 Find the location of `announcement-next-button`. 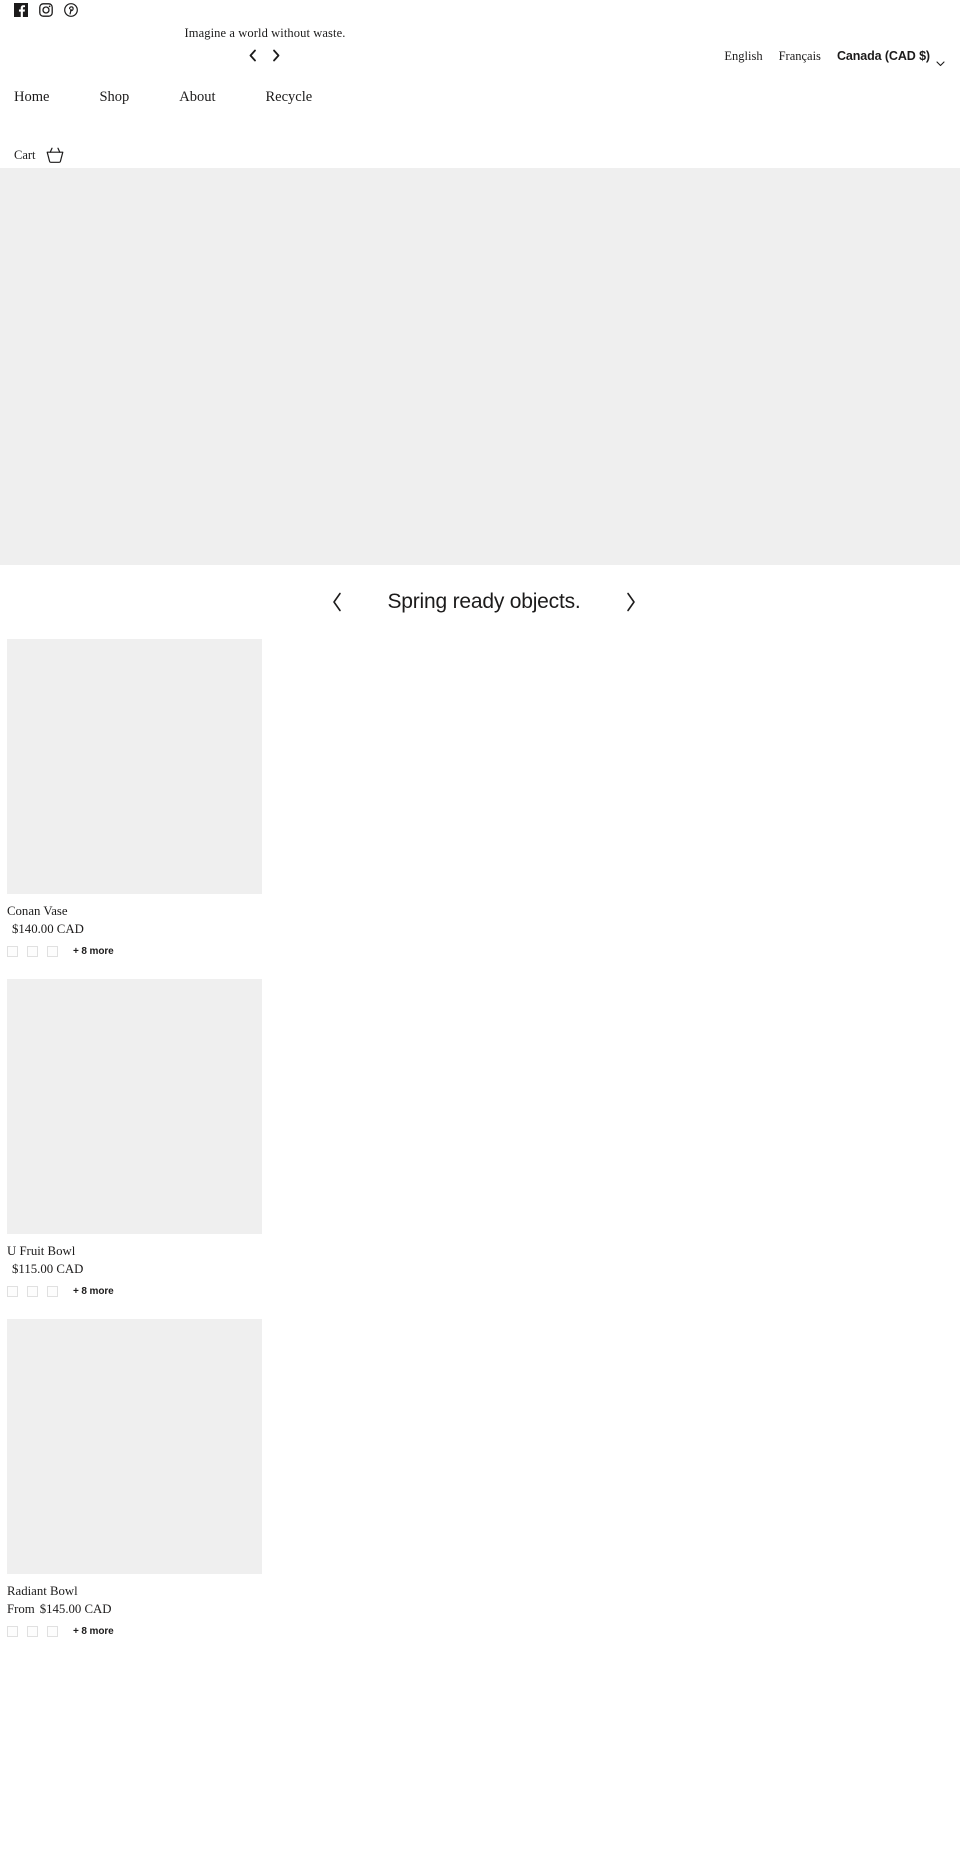

announcement-next-button is located at coordinates (276, 55).